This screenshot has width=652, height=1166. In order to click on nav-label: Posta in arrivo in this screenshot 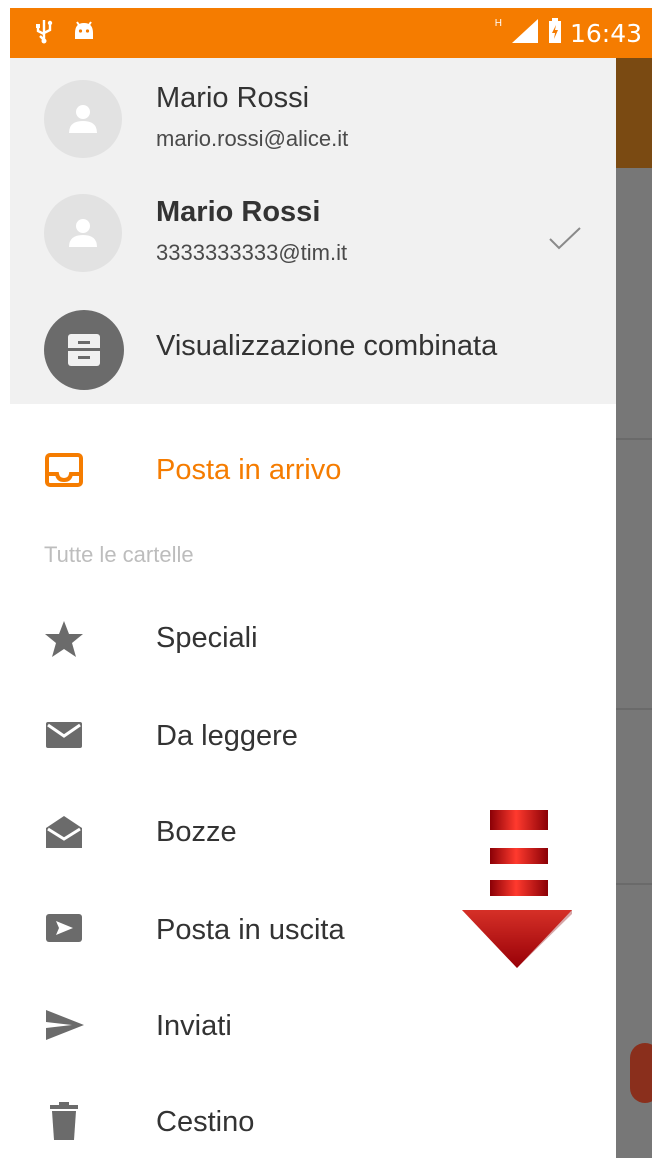, I will do `click(249, 470)`.